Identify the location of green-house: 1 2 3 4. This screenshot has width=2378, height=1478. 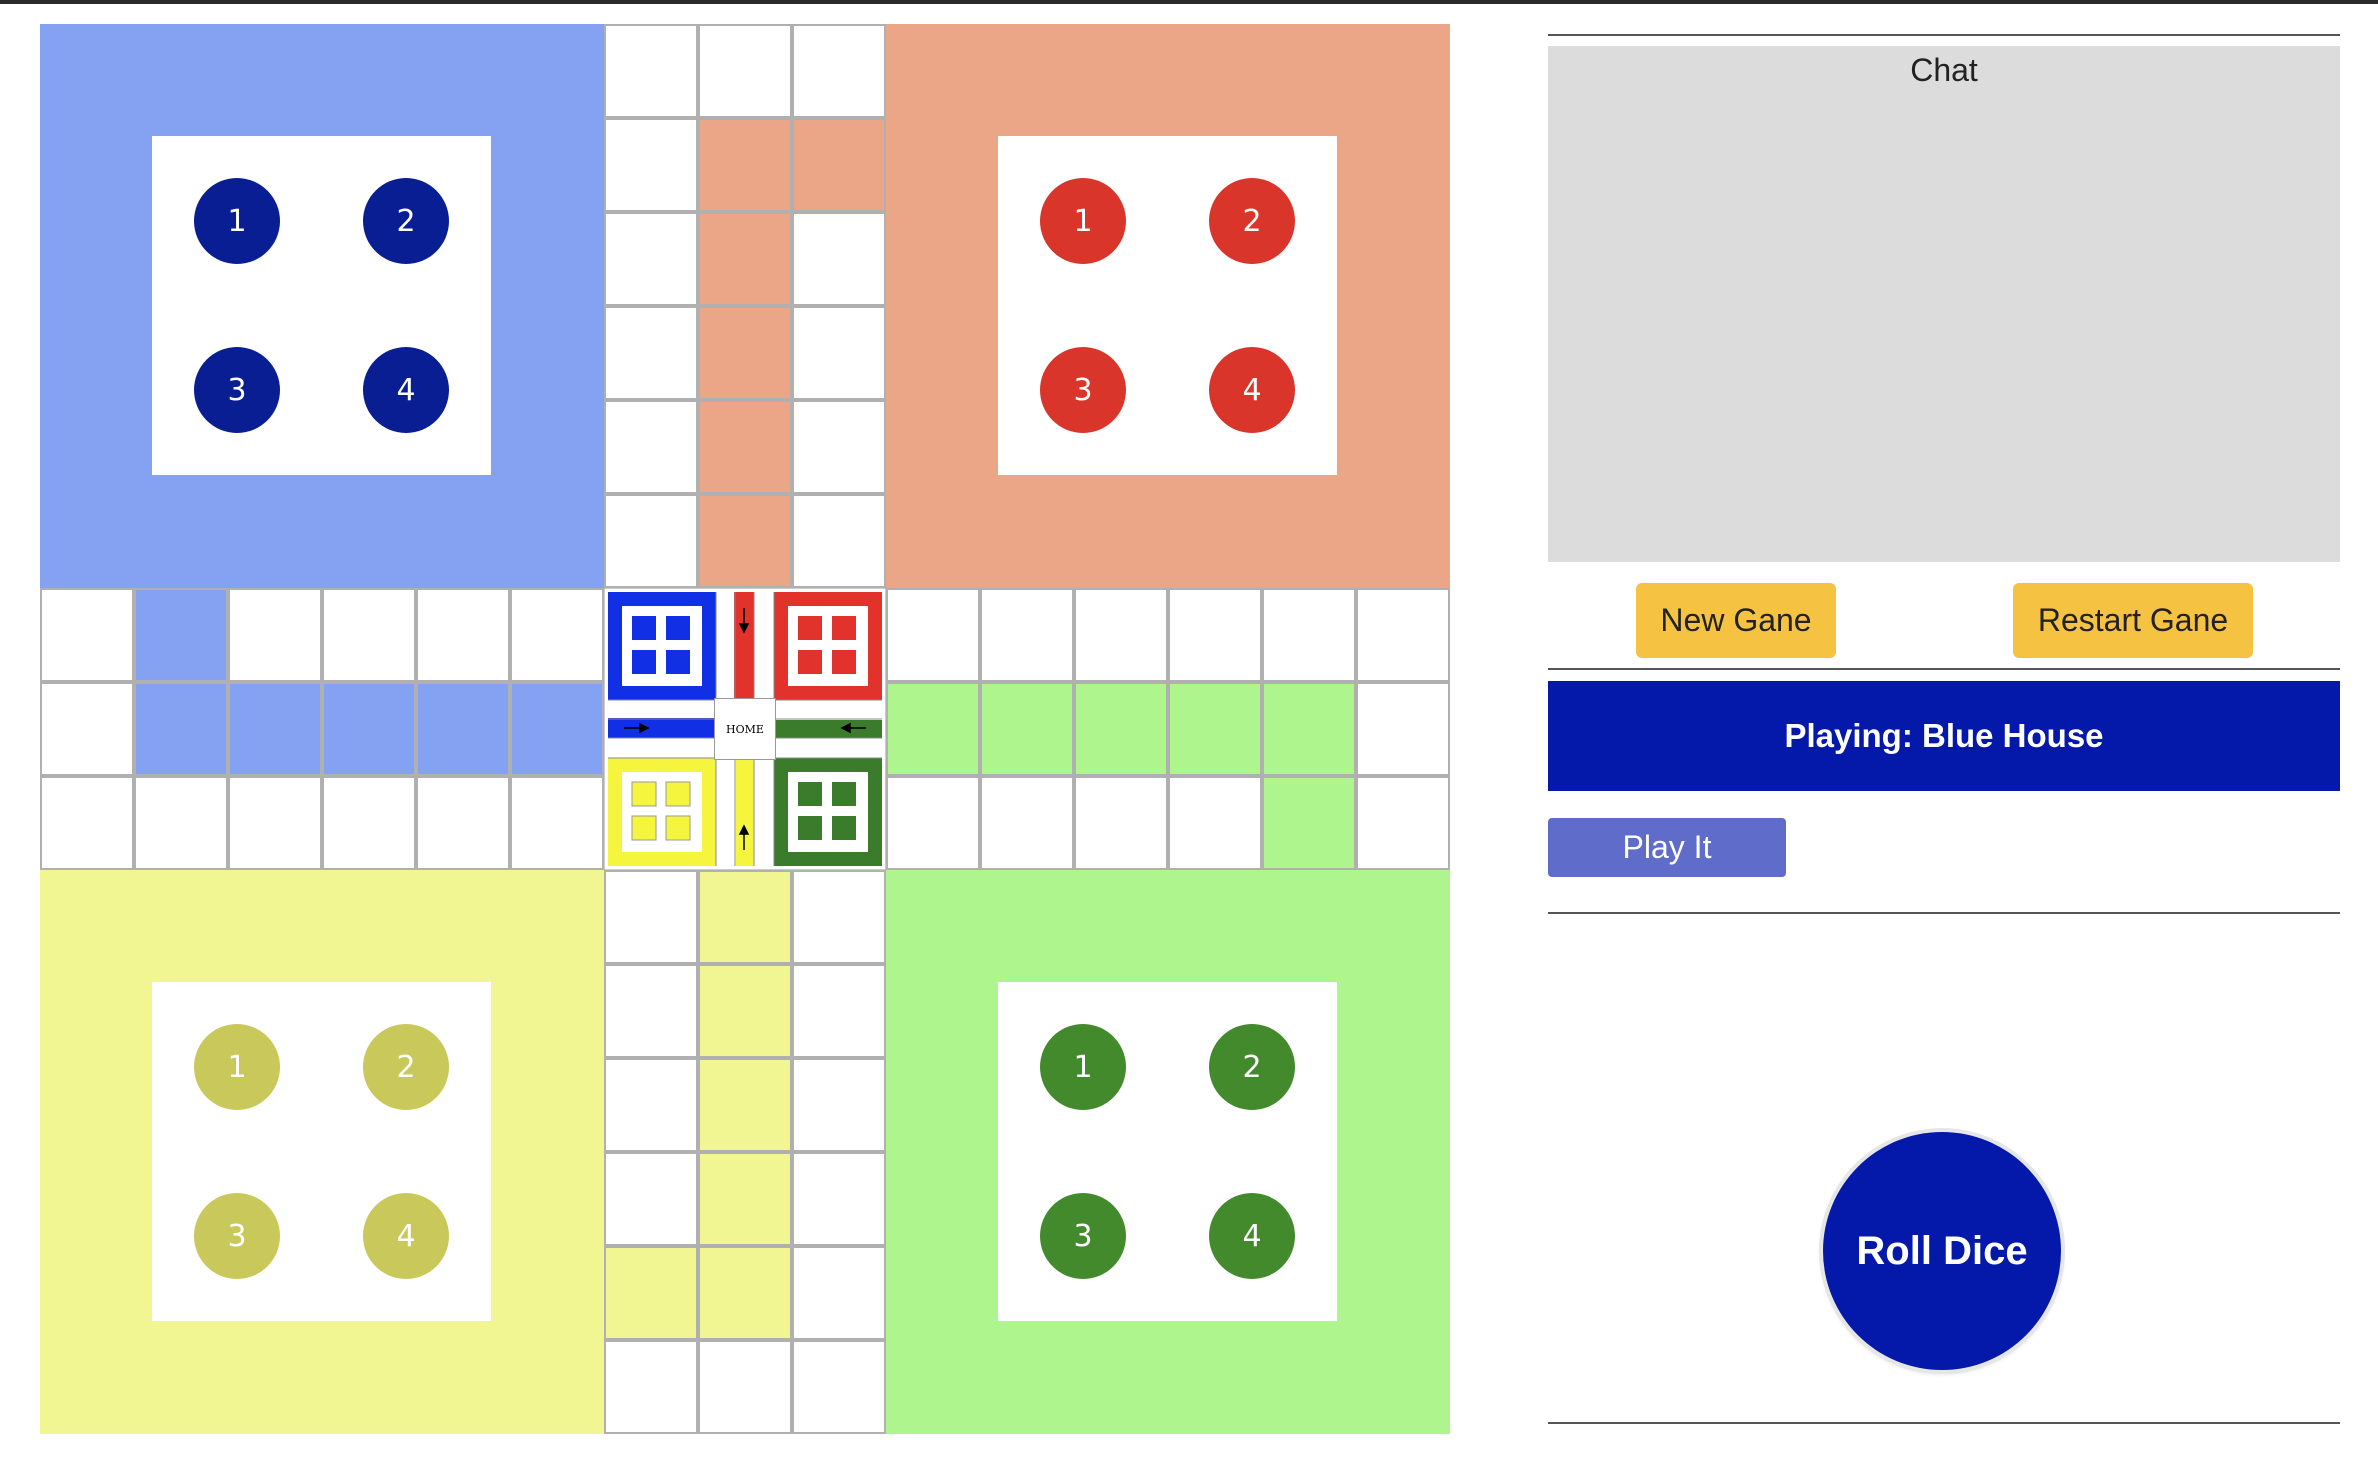
(1168, 1152).